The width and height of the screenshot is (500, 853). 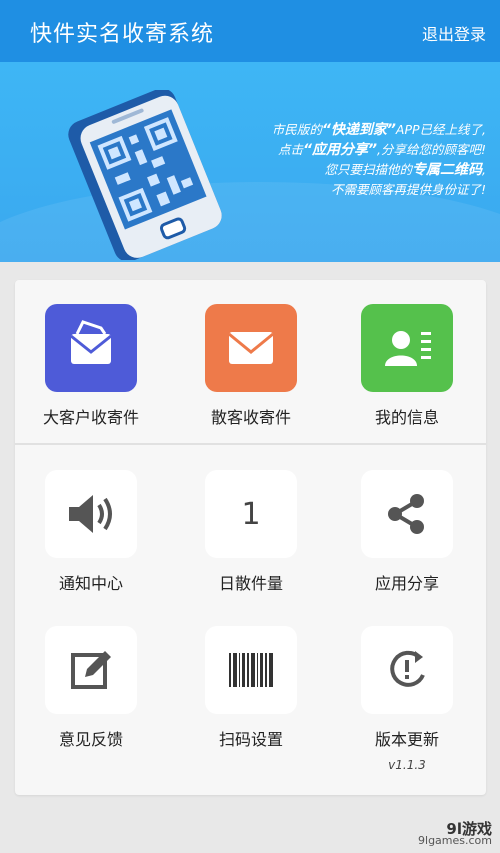 I want to click on tile-large-customer: 大客户收寄件, so click(x=91, y=366).